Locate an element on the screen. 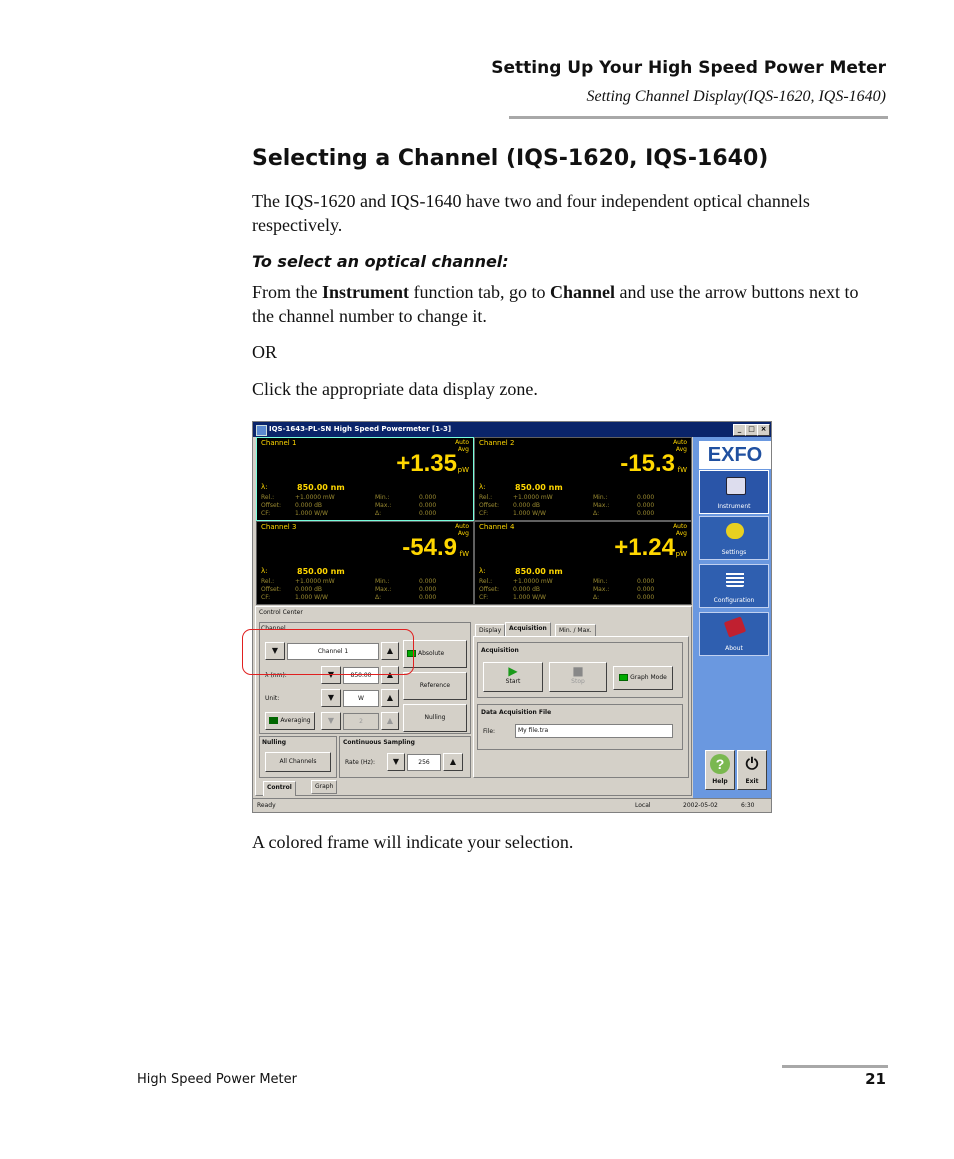 Image resolution: width=954 pixels, height=1159 pixels. step1-mid: function tab, go to is located at coordinates (479, 292).